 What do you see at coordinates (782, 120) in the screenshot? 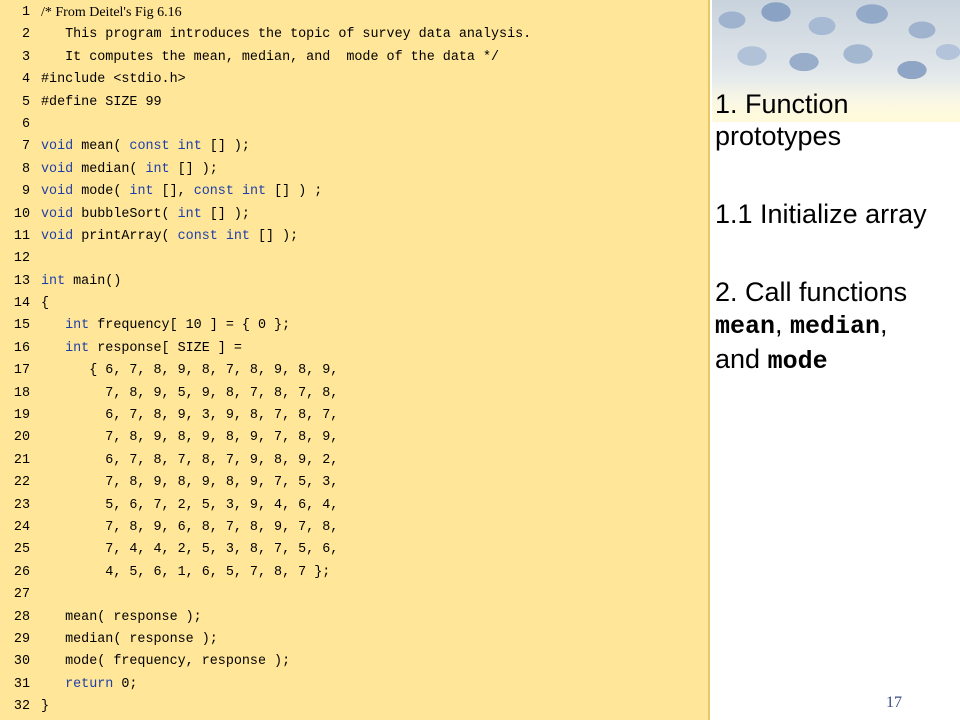
I see `outline-item-function-prototypes: 1. Function prototypes` at bounding box center [782, 120].